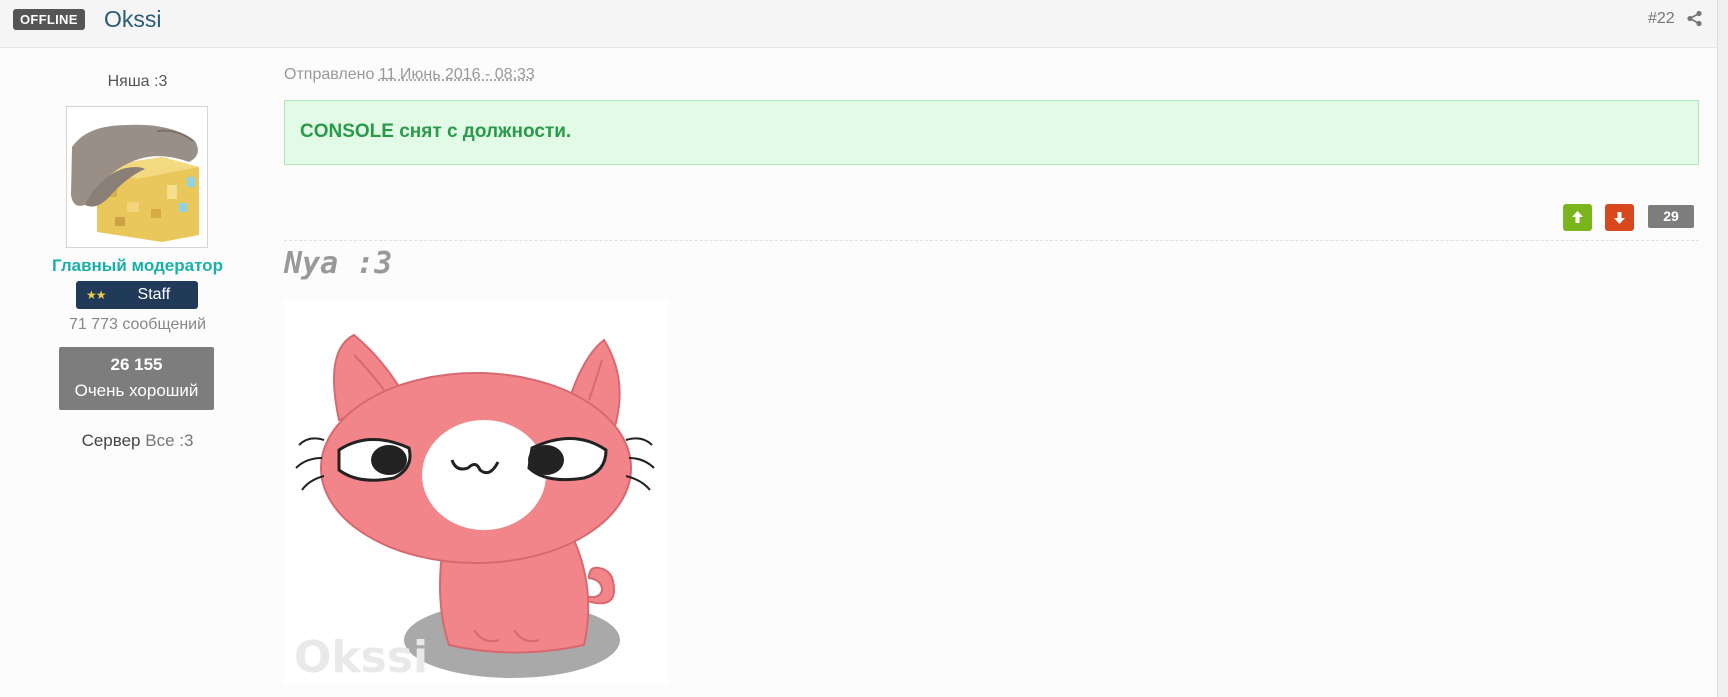  What do you see at coordinates (361, 657) in the screenshot?
I see `image-watermark: Okssi` at bounding box center [361, 657].